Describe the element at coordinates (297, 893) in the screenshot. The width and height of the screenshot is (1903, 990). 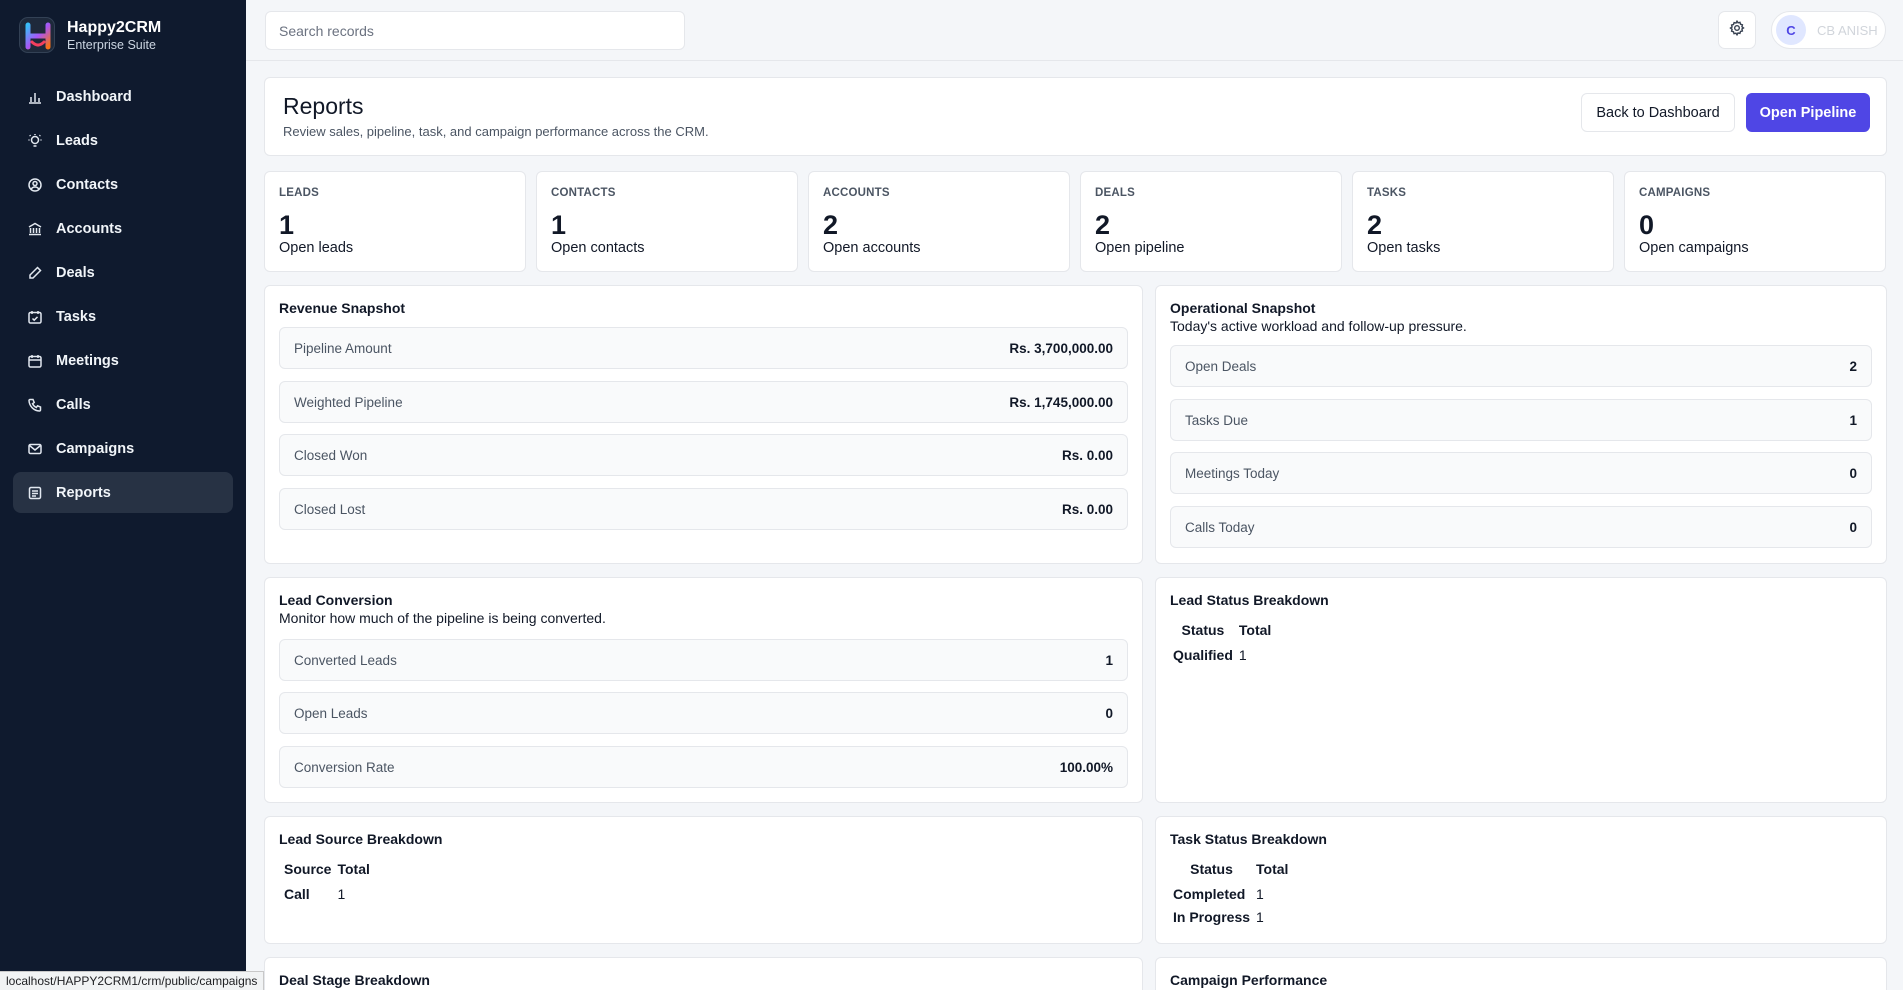
I see `table-cell: Call` at that location.